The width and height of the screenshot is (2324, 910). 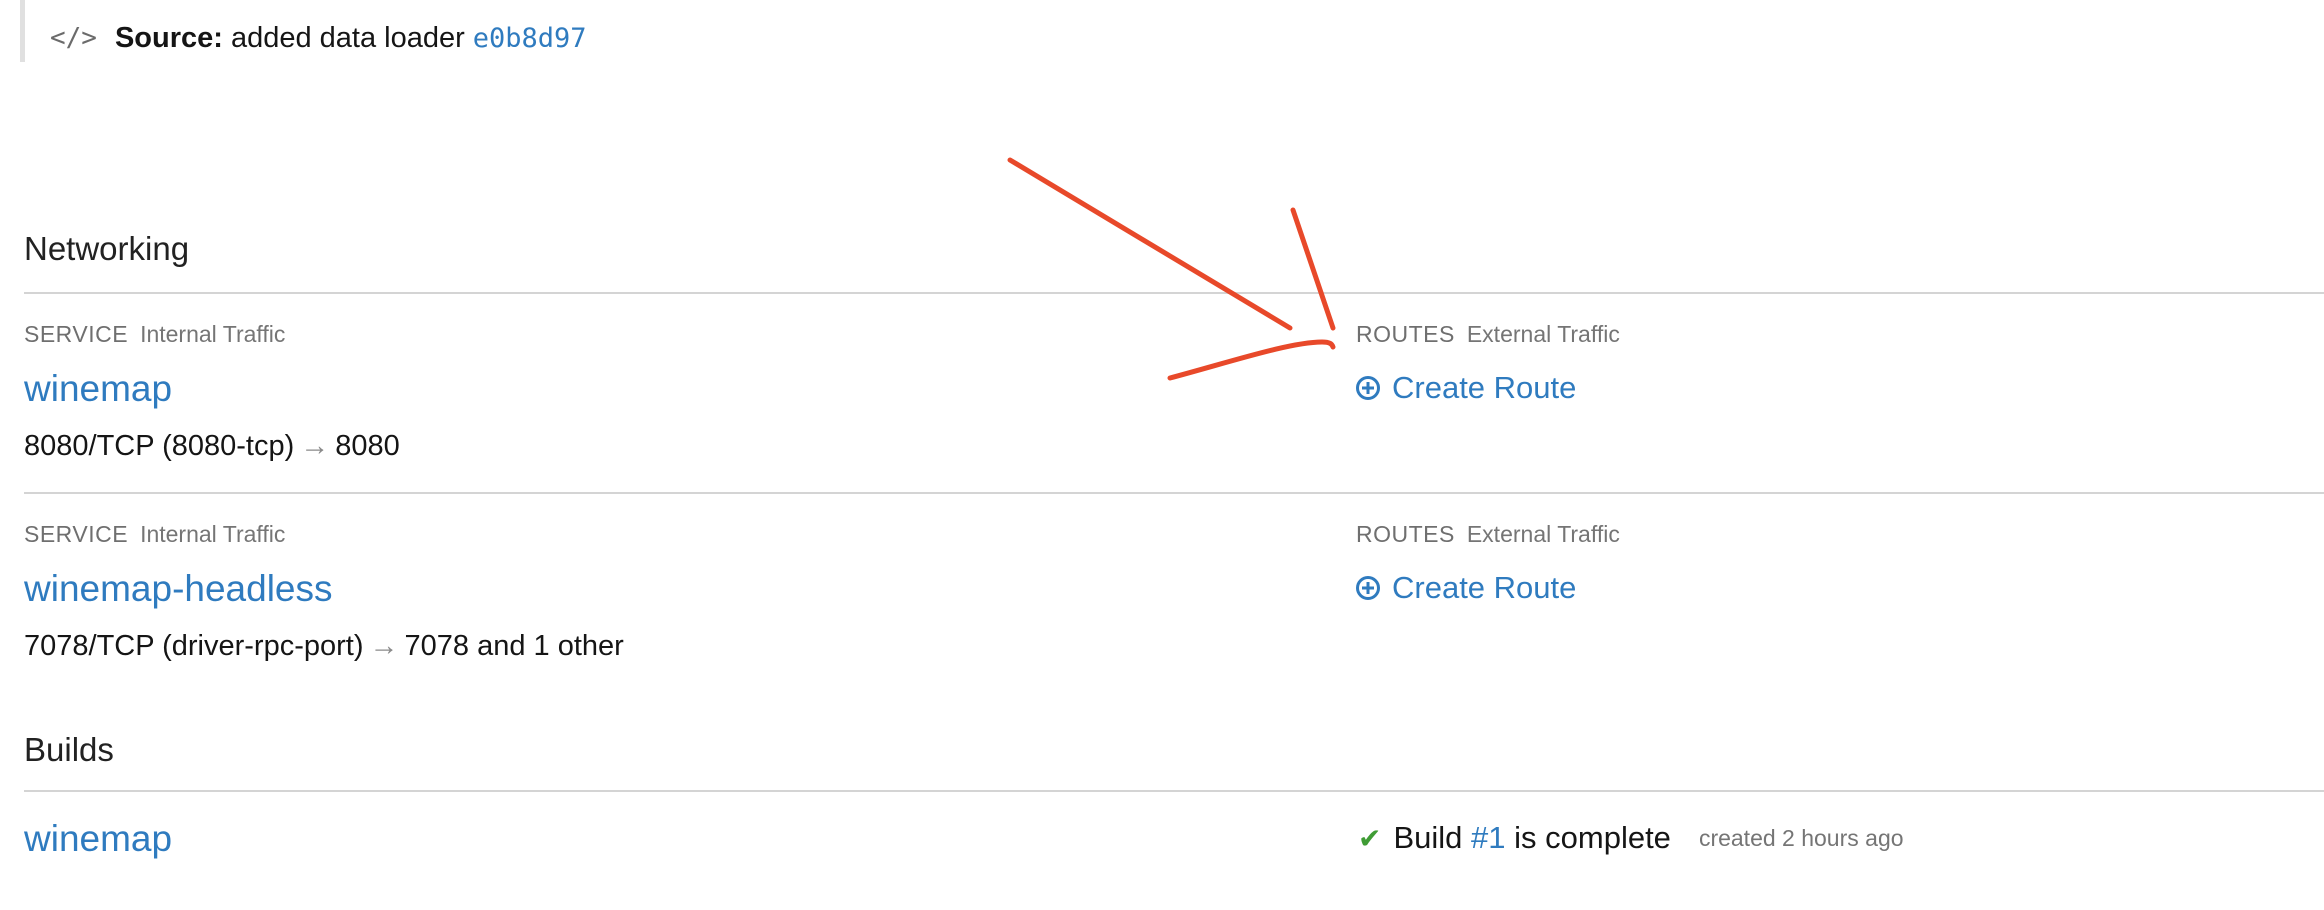 I want to click on target-port: 8080, so click(x=367, y=446).